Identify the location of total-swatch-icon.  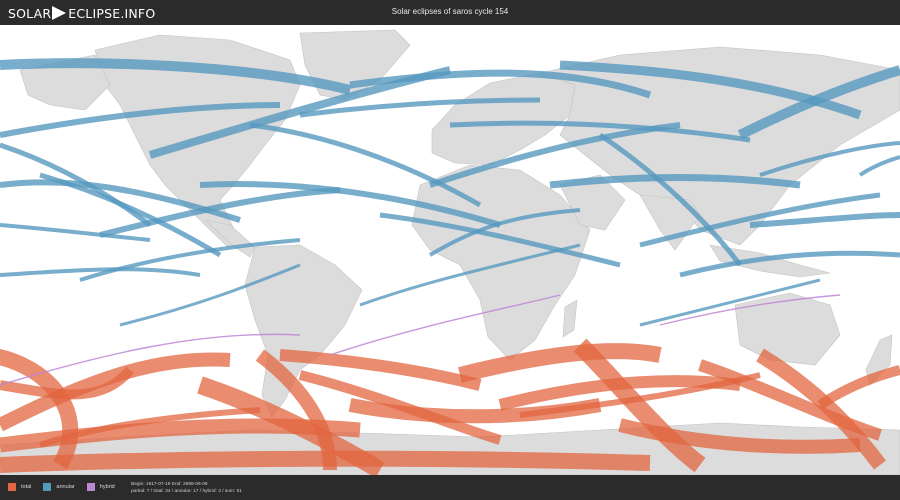
(12, 487).